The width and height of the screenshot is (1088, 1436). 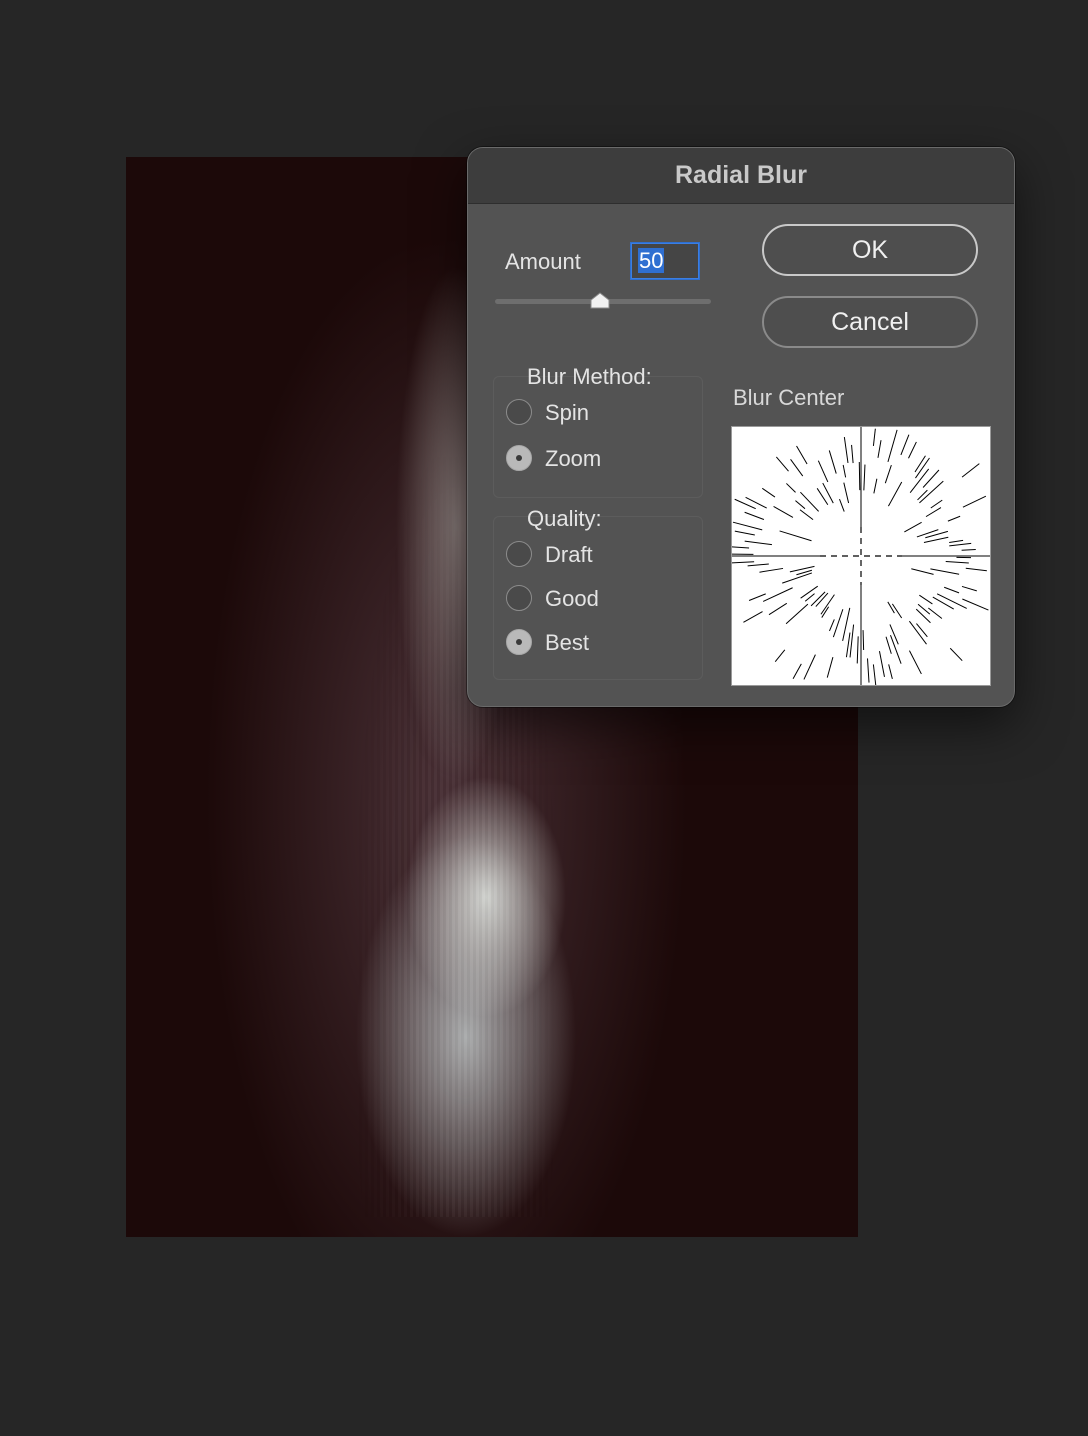 I want to click on amount-label: Amount, so click(x=543, y=261).